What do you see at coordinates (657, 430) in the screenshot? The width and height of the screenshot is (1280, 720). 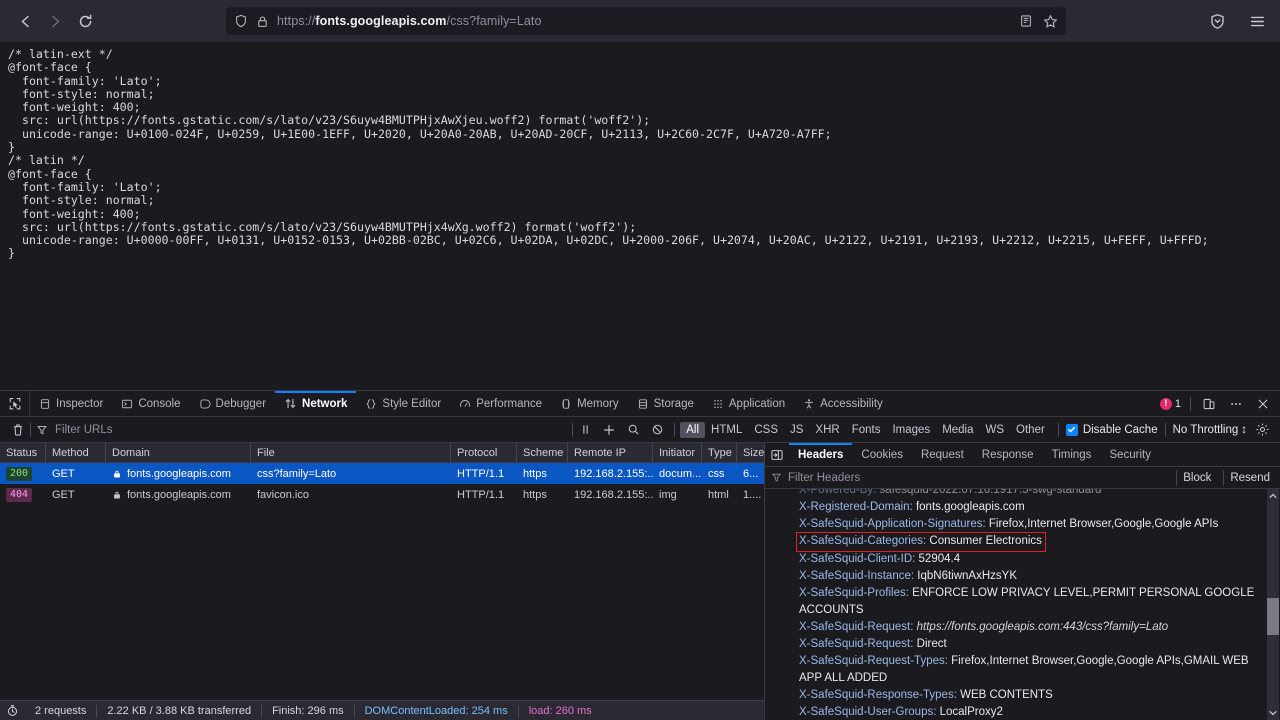 I see `block-icon` at bounding box center [657, 430].